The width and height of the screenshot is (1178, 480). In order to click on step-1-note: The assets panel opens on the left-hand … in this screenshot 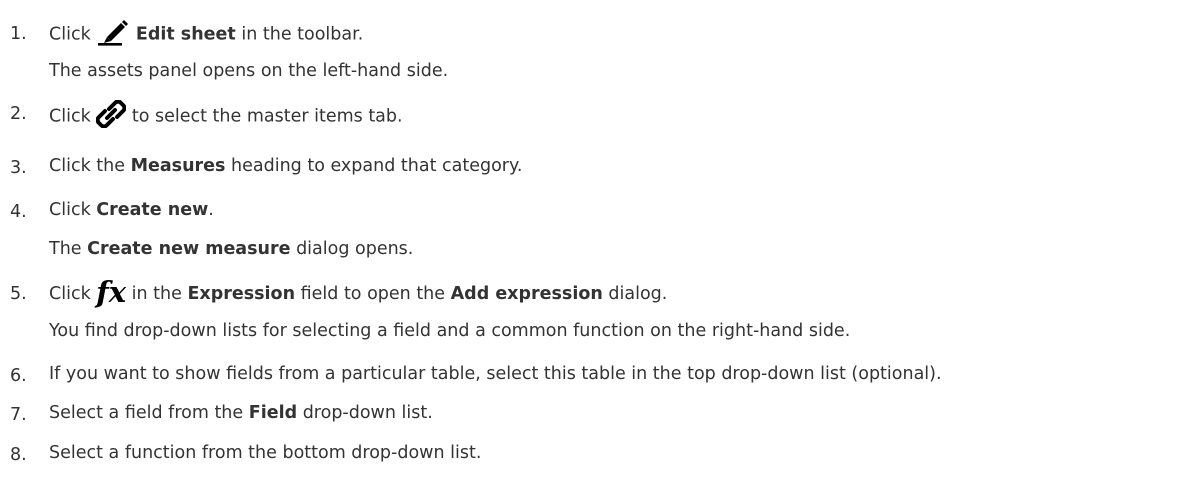, I will do `click(249, 71)`.